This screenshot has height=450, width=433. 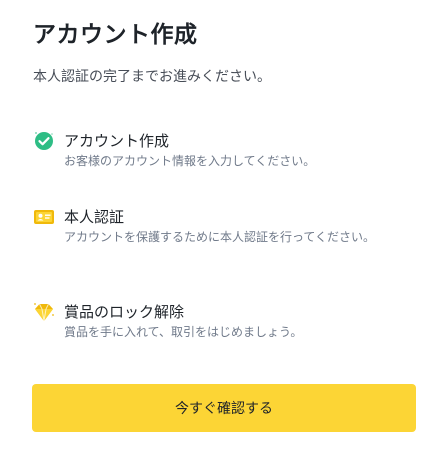 I want to click on step-title: アカウント作成, so click(x=117, y=141).